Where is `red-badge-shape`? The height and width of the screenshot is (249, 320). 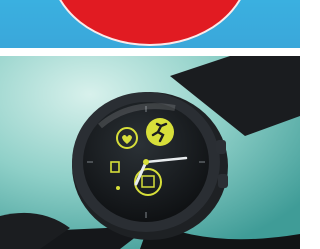
red-badge-shape is located at coordinates (150, 23).